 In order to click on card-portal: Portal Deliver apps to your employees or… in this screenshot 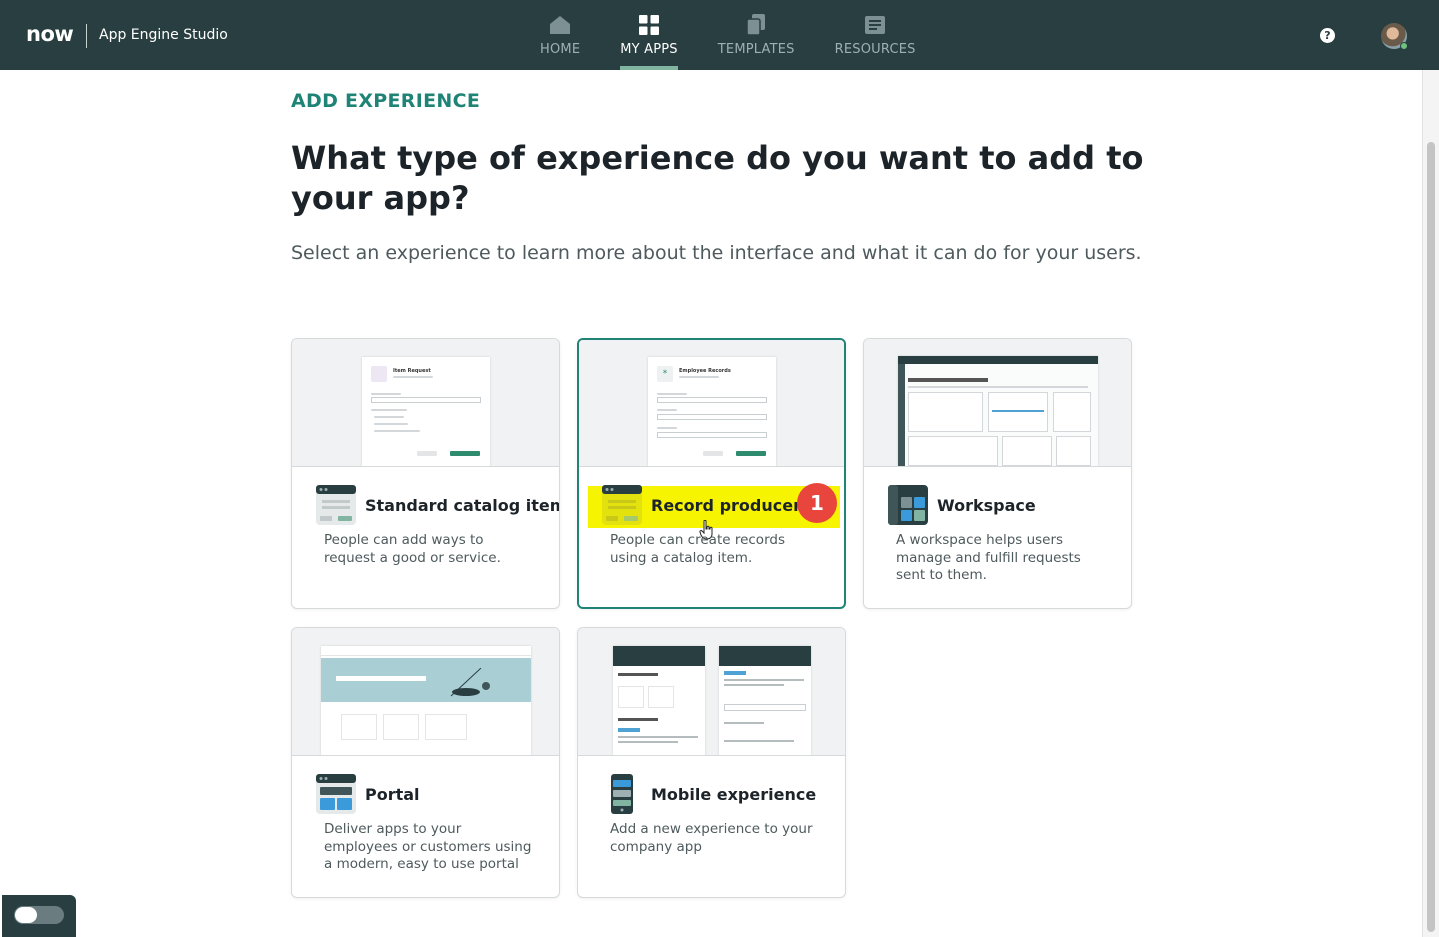, I will do `click(425, 762)`.